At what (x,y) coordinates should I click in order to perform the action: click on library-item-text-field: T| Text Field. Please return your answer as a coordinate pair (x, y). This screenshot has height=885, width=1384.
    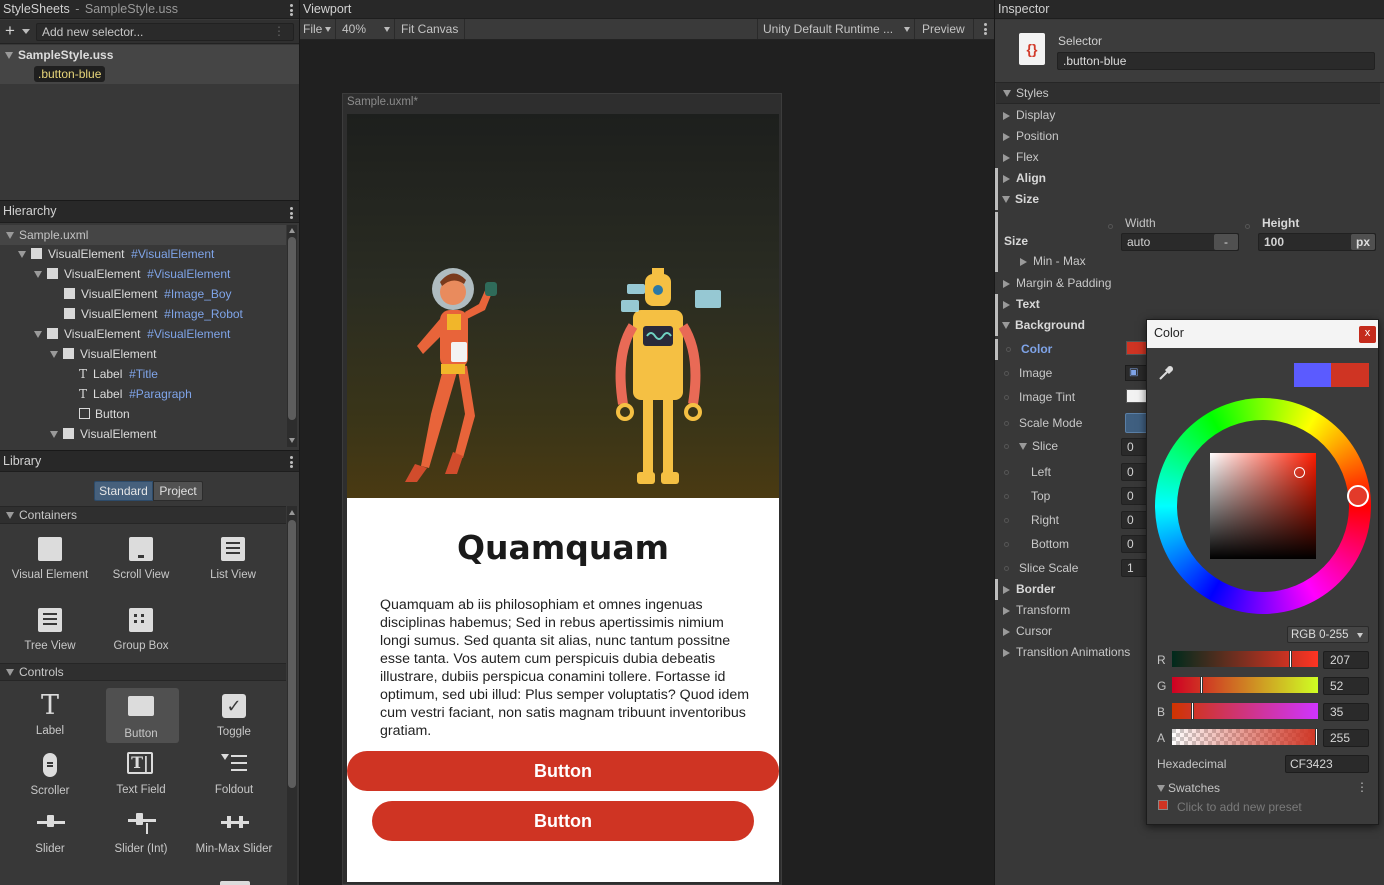
    Looking at the image, I should click on (141, 774).